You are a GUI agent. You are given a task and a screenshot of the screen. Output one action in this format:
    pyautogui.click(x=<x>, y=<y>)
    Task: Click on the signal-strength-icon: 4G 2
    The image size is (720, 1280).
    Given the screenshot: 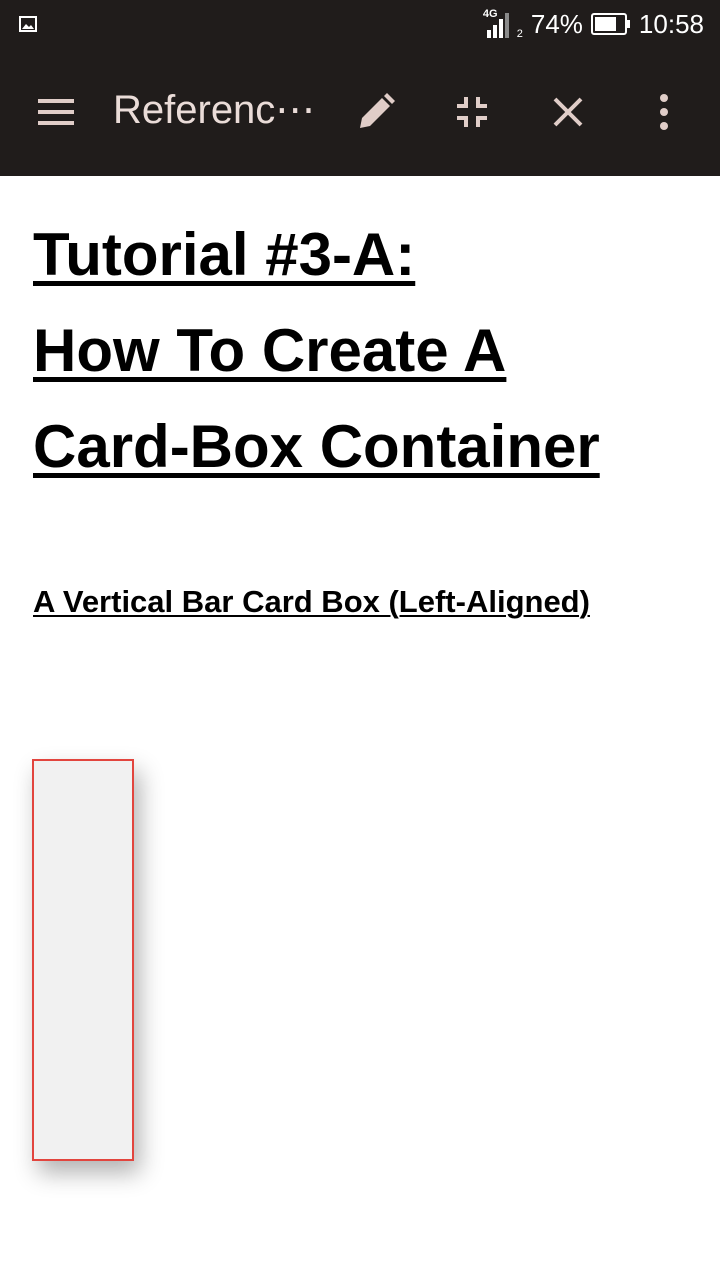 What is the action you would take?
    pyautogui.click(x=502, y=24)
    